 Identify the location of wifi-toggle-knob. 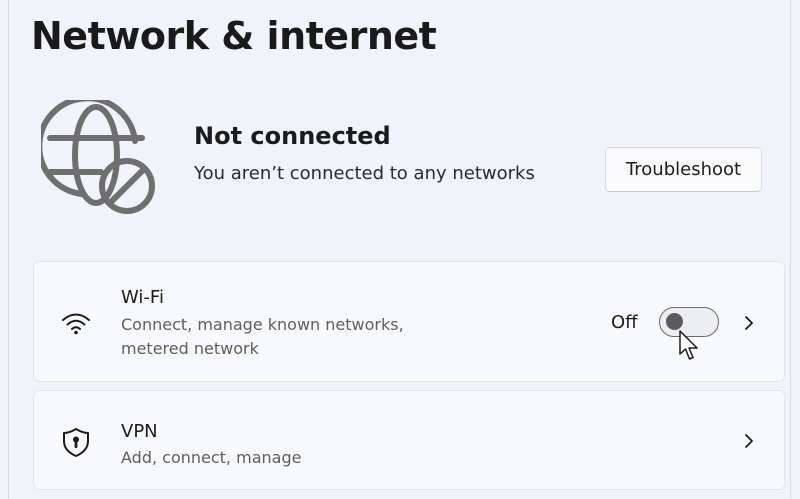
(674, 321).